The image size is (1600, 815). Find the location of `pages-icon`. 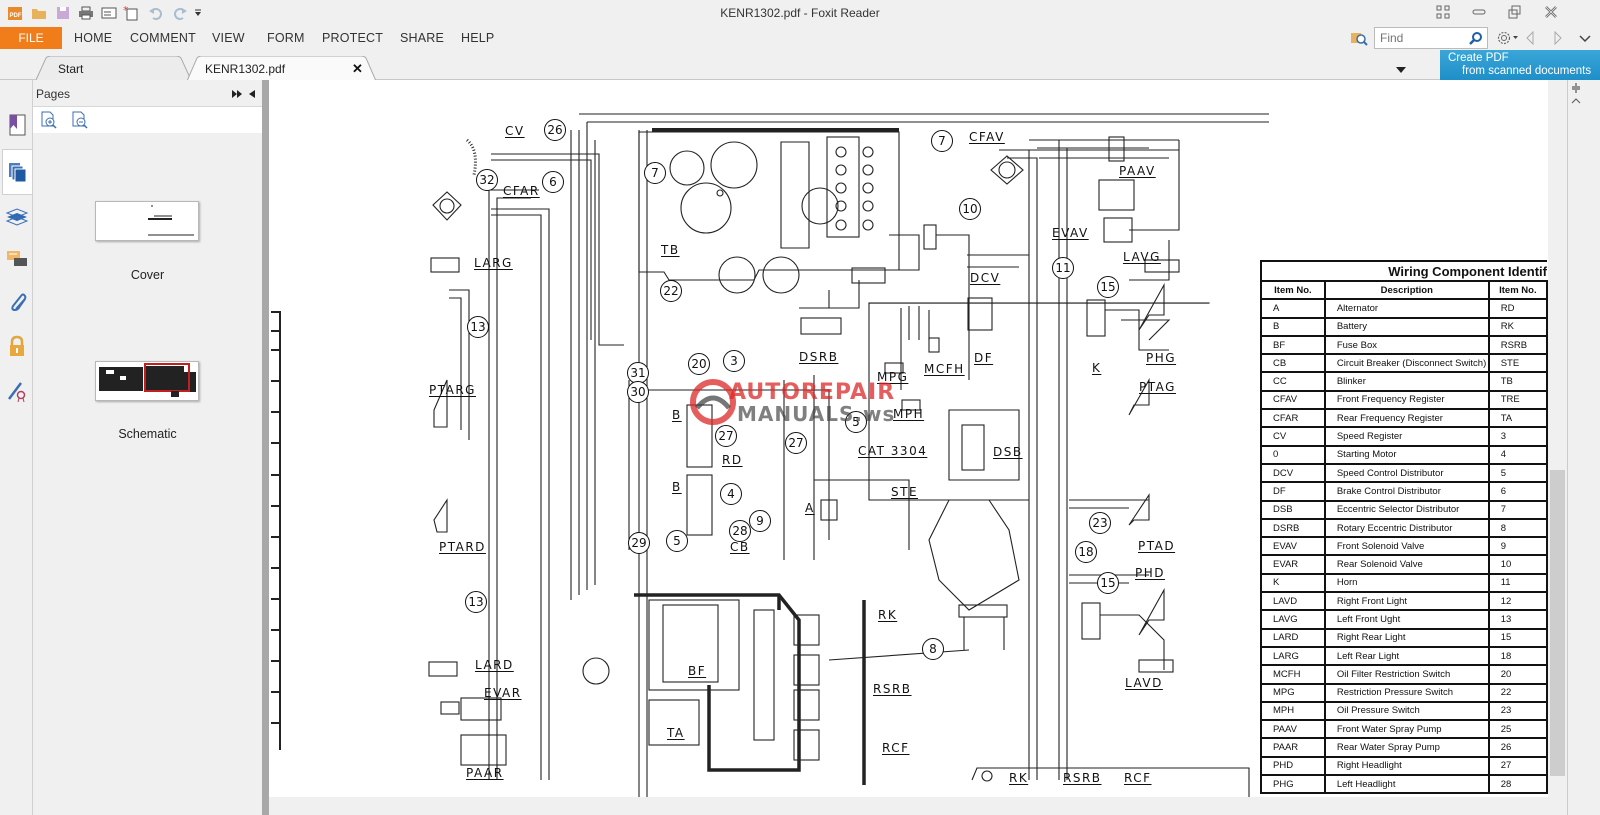

pages-icon is located at coordinates (17, 172).